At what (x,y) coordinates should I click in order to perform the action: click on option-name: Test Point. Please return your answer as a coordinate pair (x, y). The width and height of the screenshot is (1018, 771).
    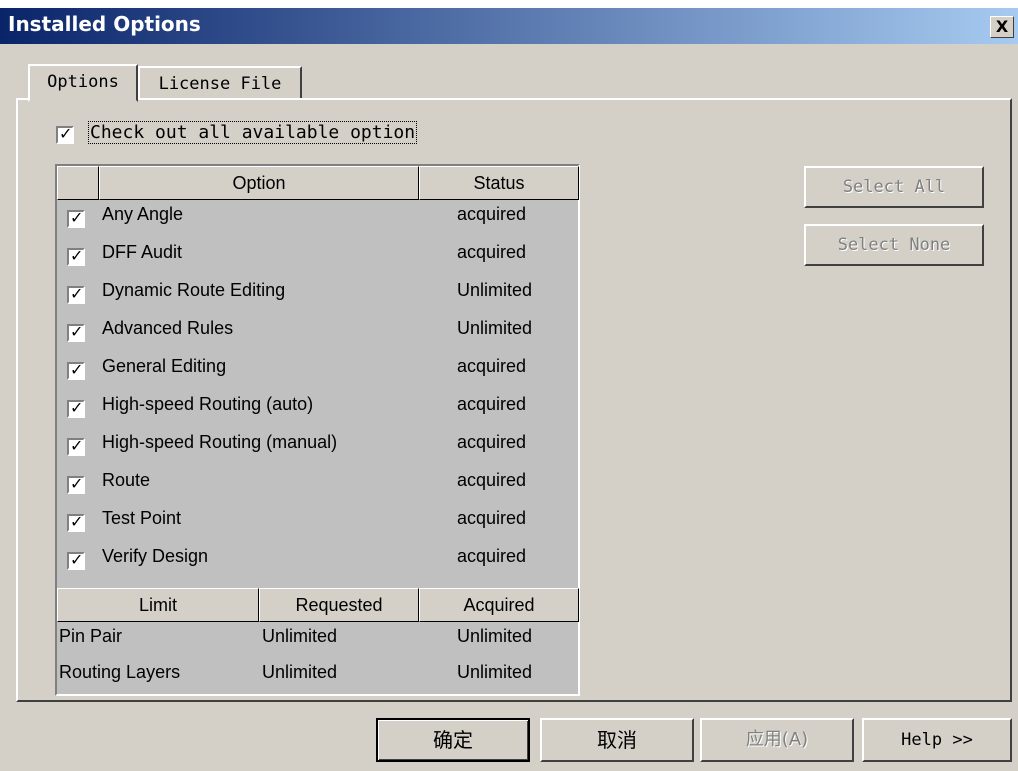
    Looking at the image, I should click on (142, 518).